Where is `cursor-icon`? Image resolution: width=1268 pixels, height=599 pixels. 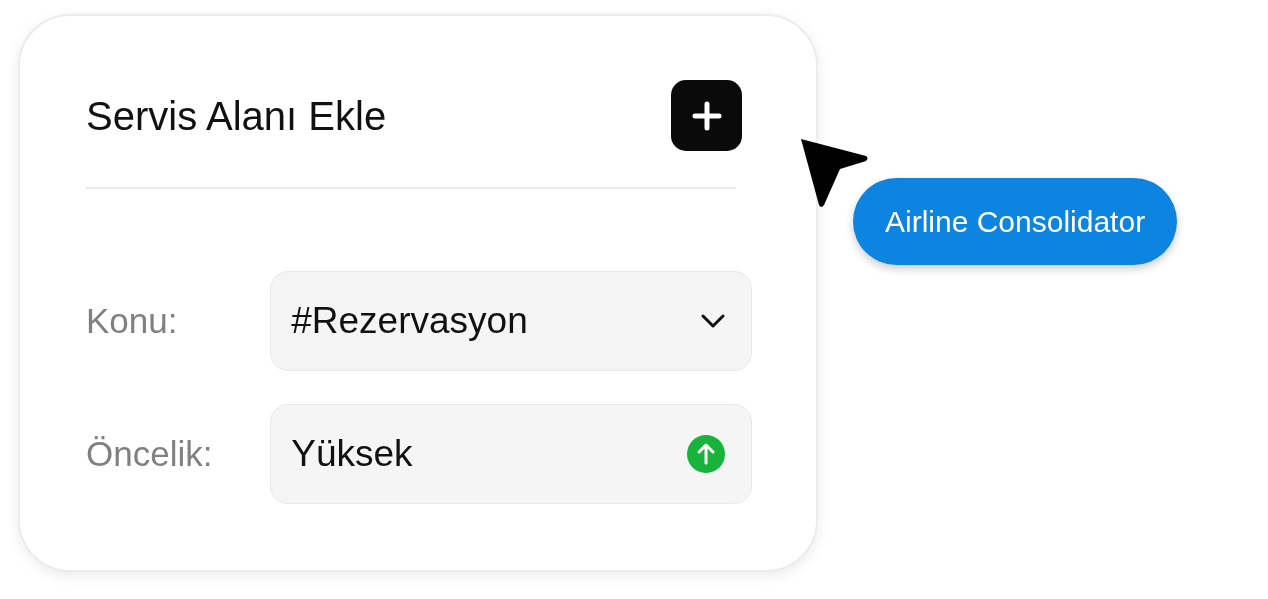 cursor-icon is located at coordinates (834, 173).